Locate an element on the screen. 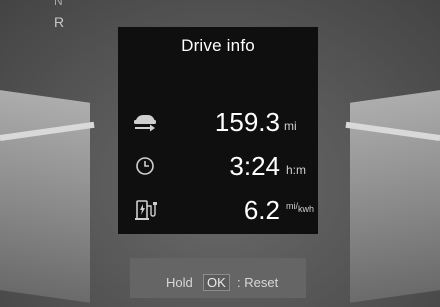 Image resolution: width=440 pixels, height=307 pixels. ok-button-hint: OK is located at coordinates (216, 282).